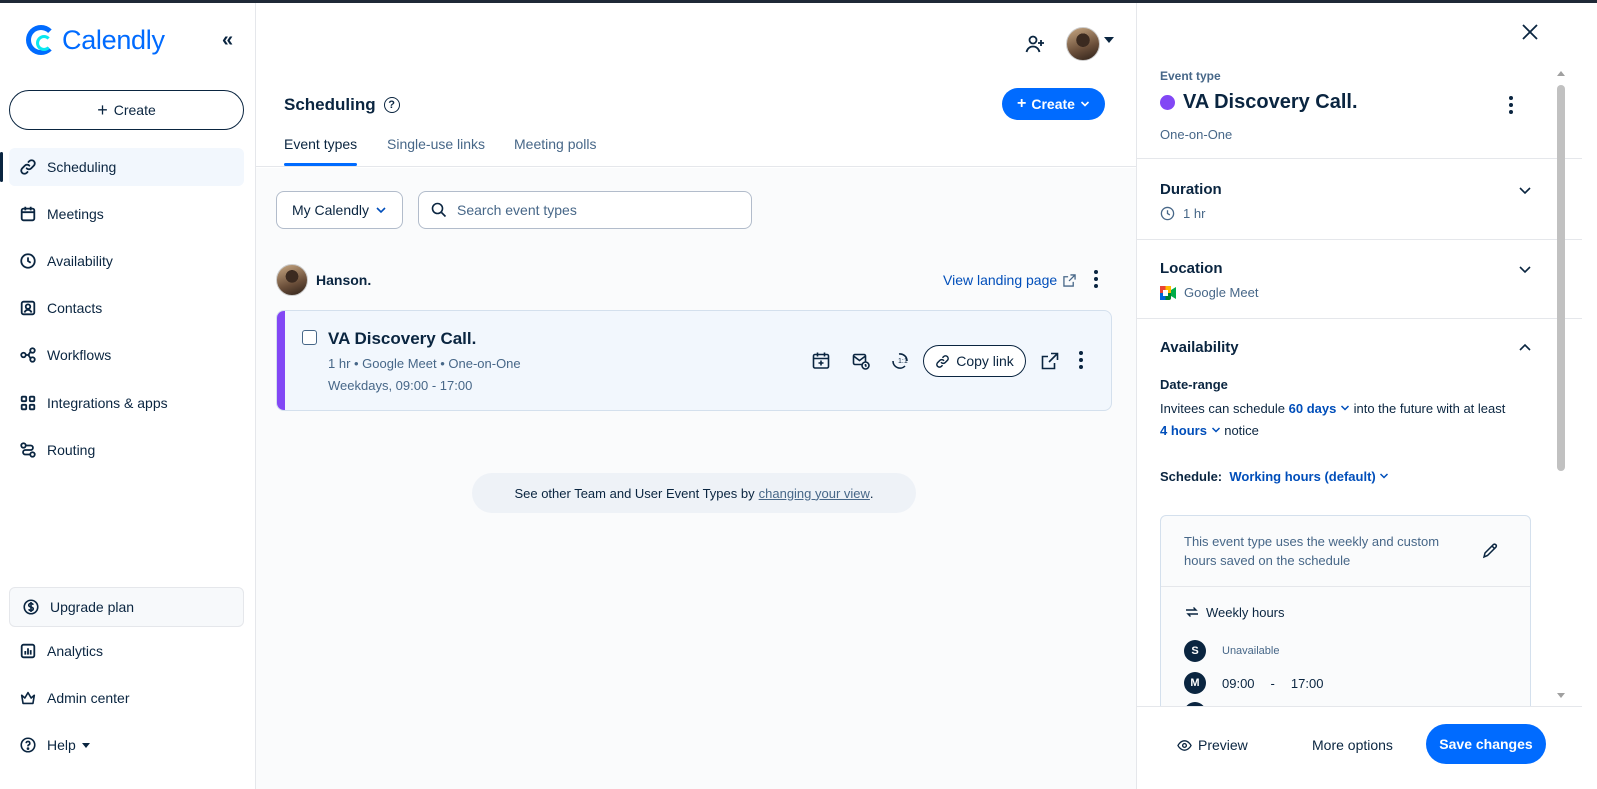 This screenshot has width=1597, height=789. I want to click on duration-section-header: Duration, so click(1191, 189).